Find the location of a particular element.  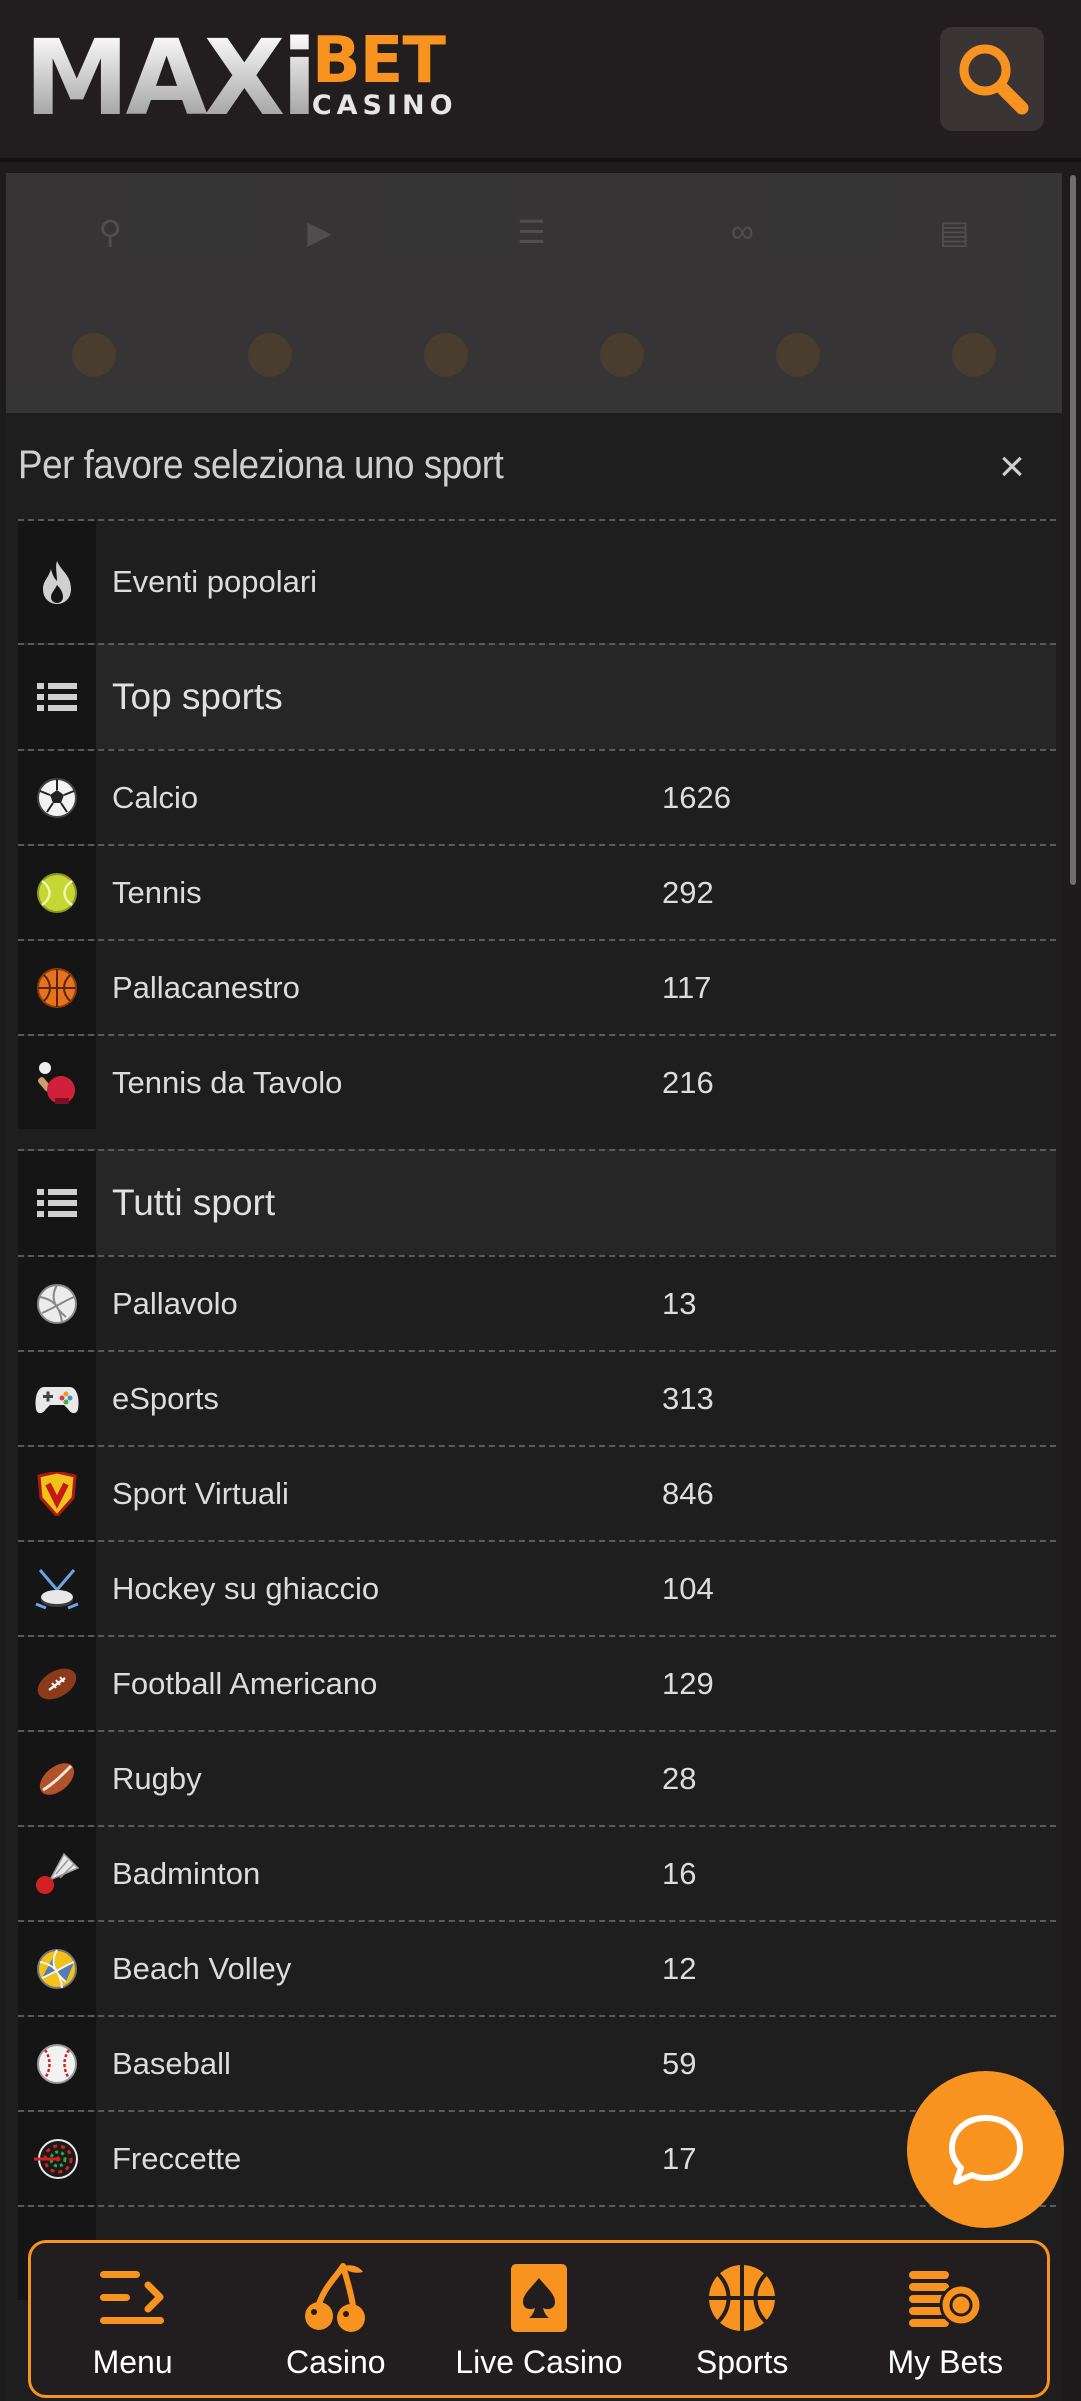

dimmed-sports-row is located at coordinates (534, 355).